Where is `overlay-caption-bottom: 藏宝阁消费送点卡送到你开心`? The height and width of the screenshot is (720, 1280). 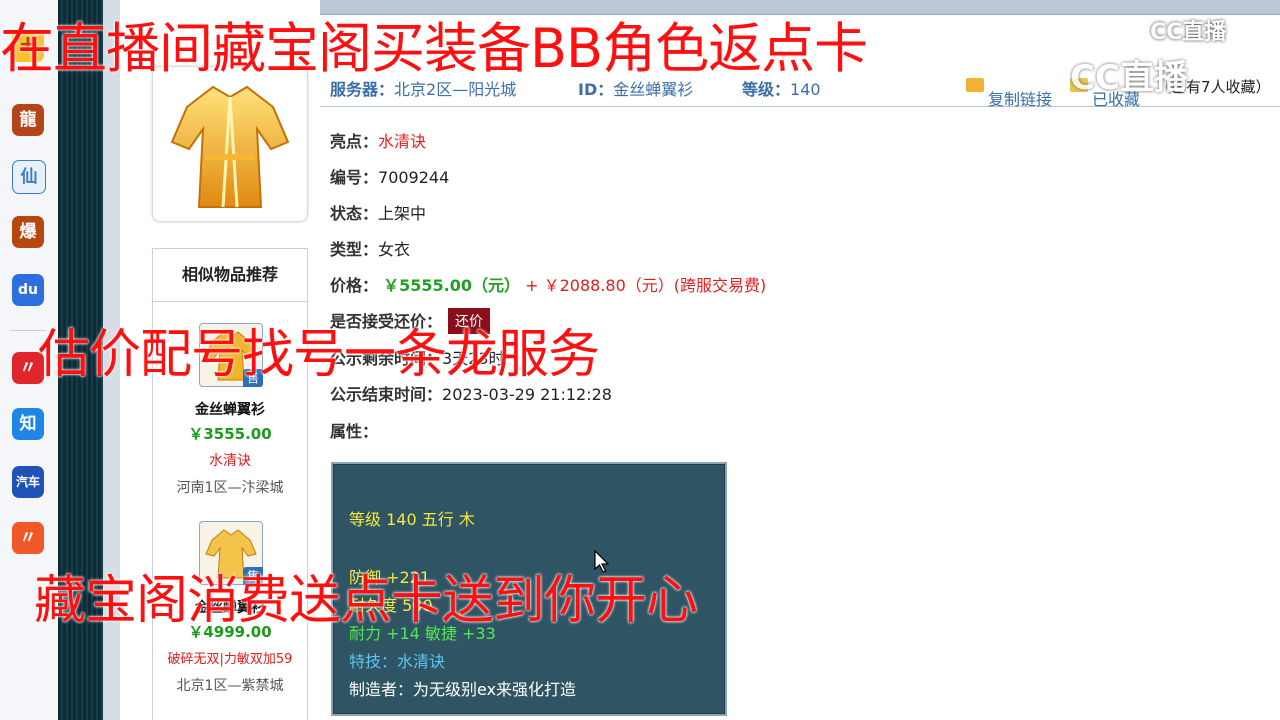 overlay-caption-bottom: 藏宝阁消费送点卡送到你开心 is located at coordinates (366, 601).